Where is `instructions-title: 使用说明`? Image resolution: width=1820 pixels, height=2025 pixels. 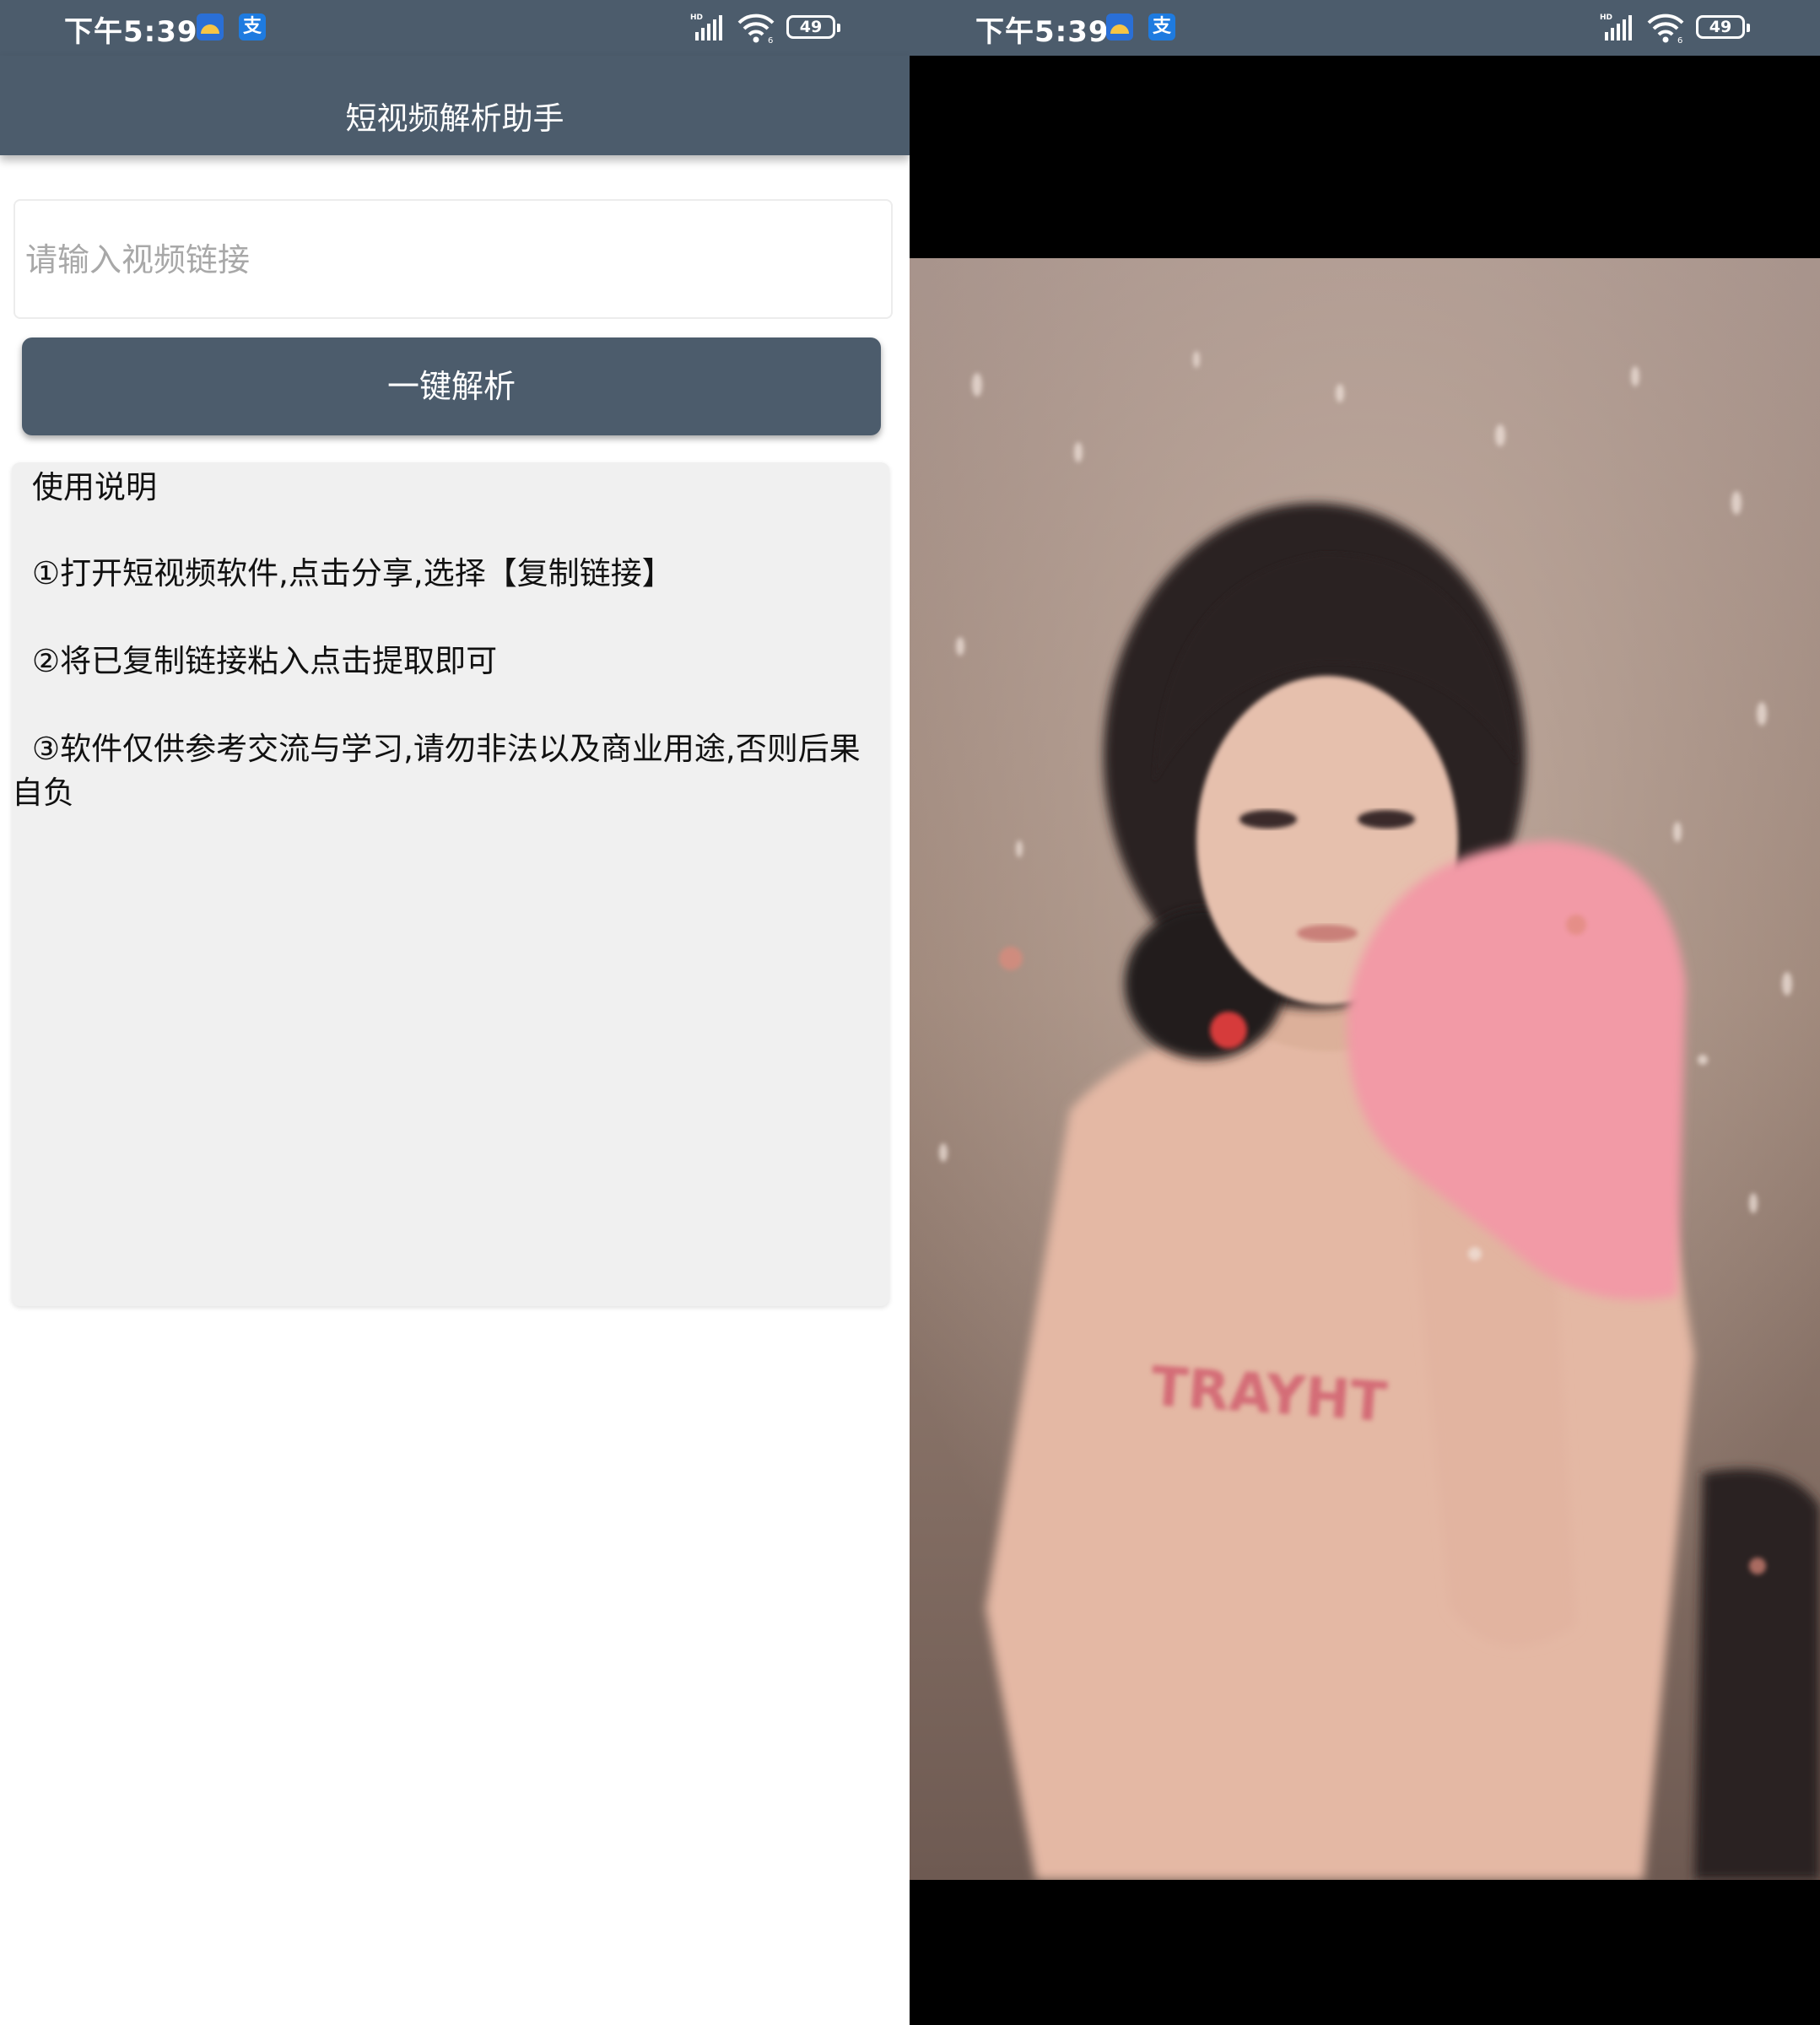
instructions-title: 使用说明 is located at coordinates (94, 487).